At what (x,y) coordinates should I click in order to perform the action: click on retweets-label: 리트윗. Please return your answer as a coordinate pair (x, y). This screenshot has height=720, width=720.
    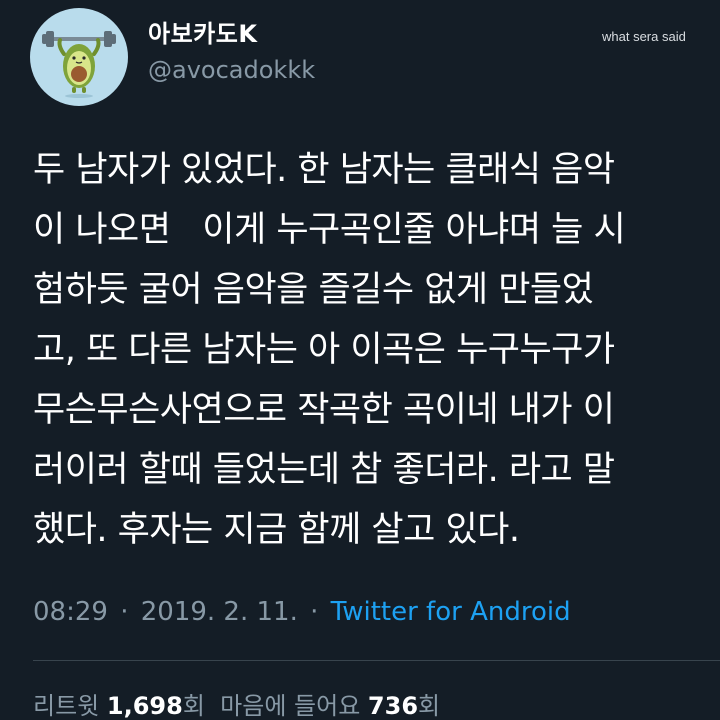
    Looking at the image, I should click on (66, 706).